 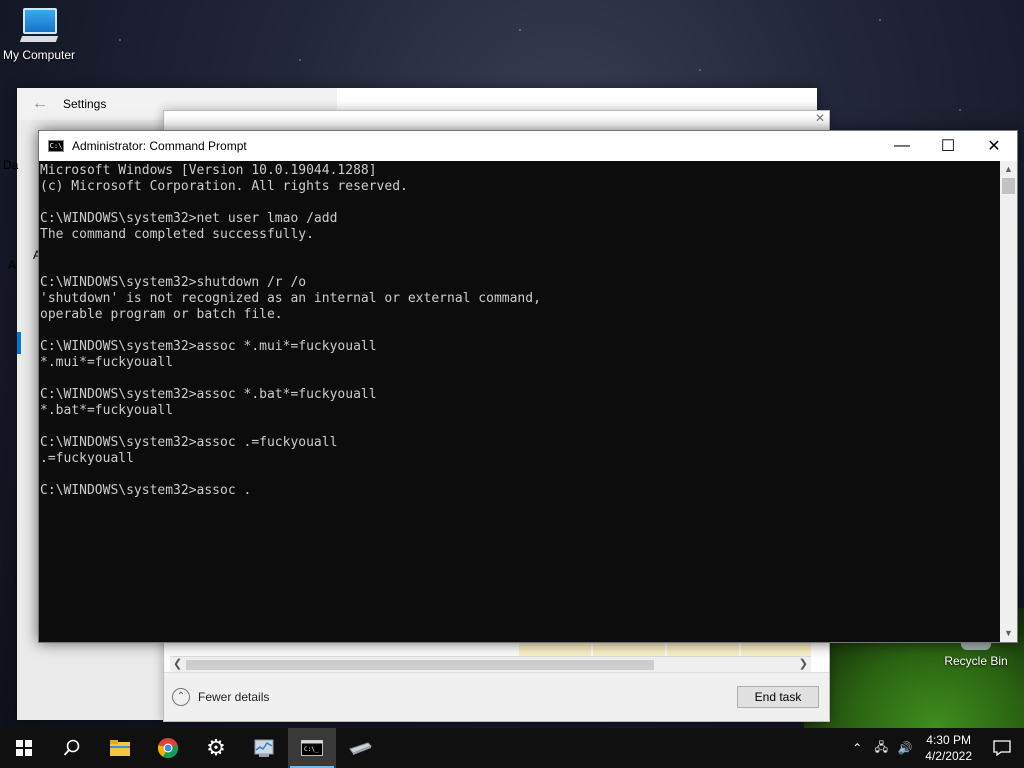 What do you see at coordinates (189, 442) in the screenshot?
I see `console-line: C:\WINDOWS\system32>assoc .=fuckyouall` at bounding box center [189, 442].